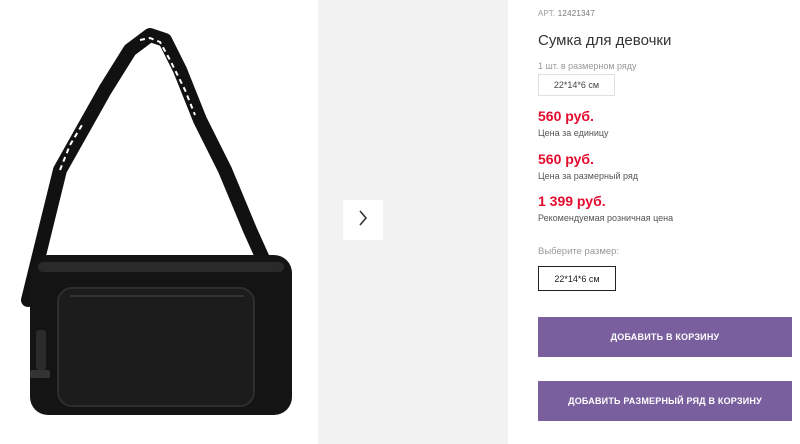 The height and width of the screenshot is (444, 800). What do you see at coordinates (577, 278) in the screenshot?
I see `size-option: 22*14*6 см` at bounding box center [577, 278].